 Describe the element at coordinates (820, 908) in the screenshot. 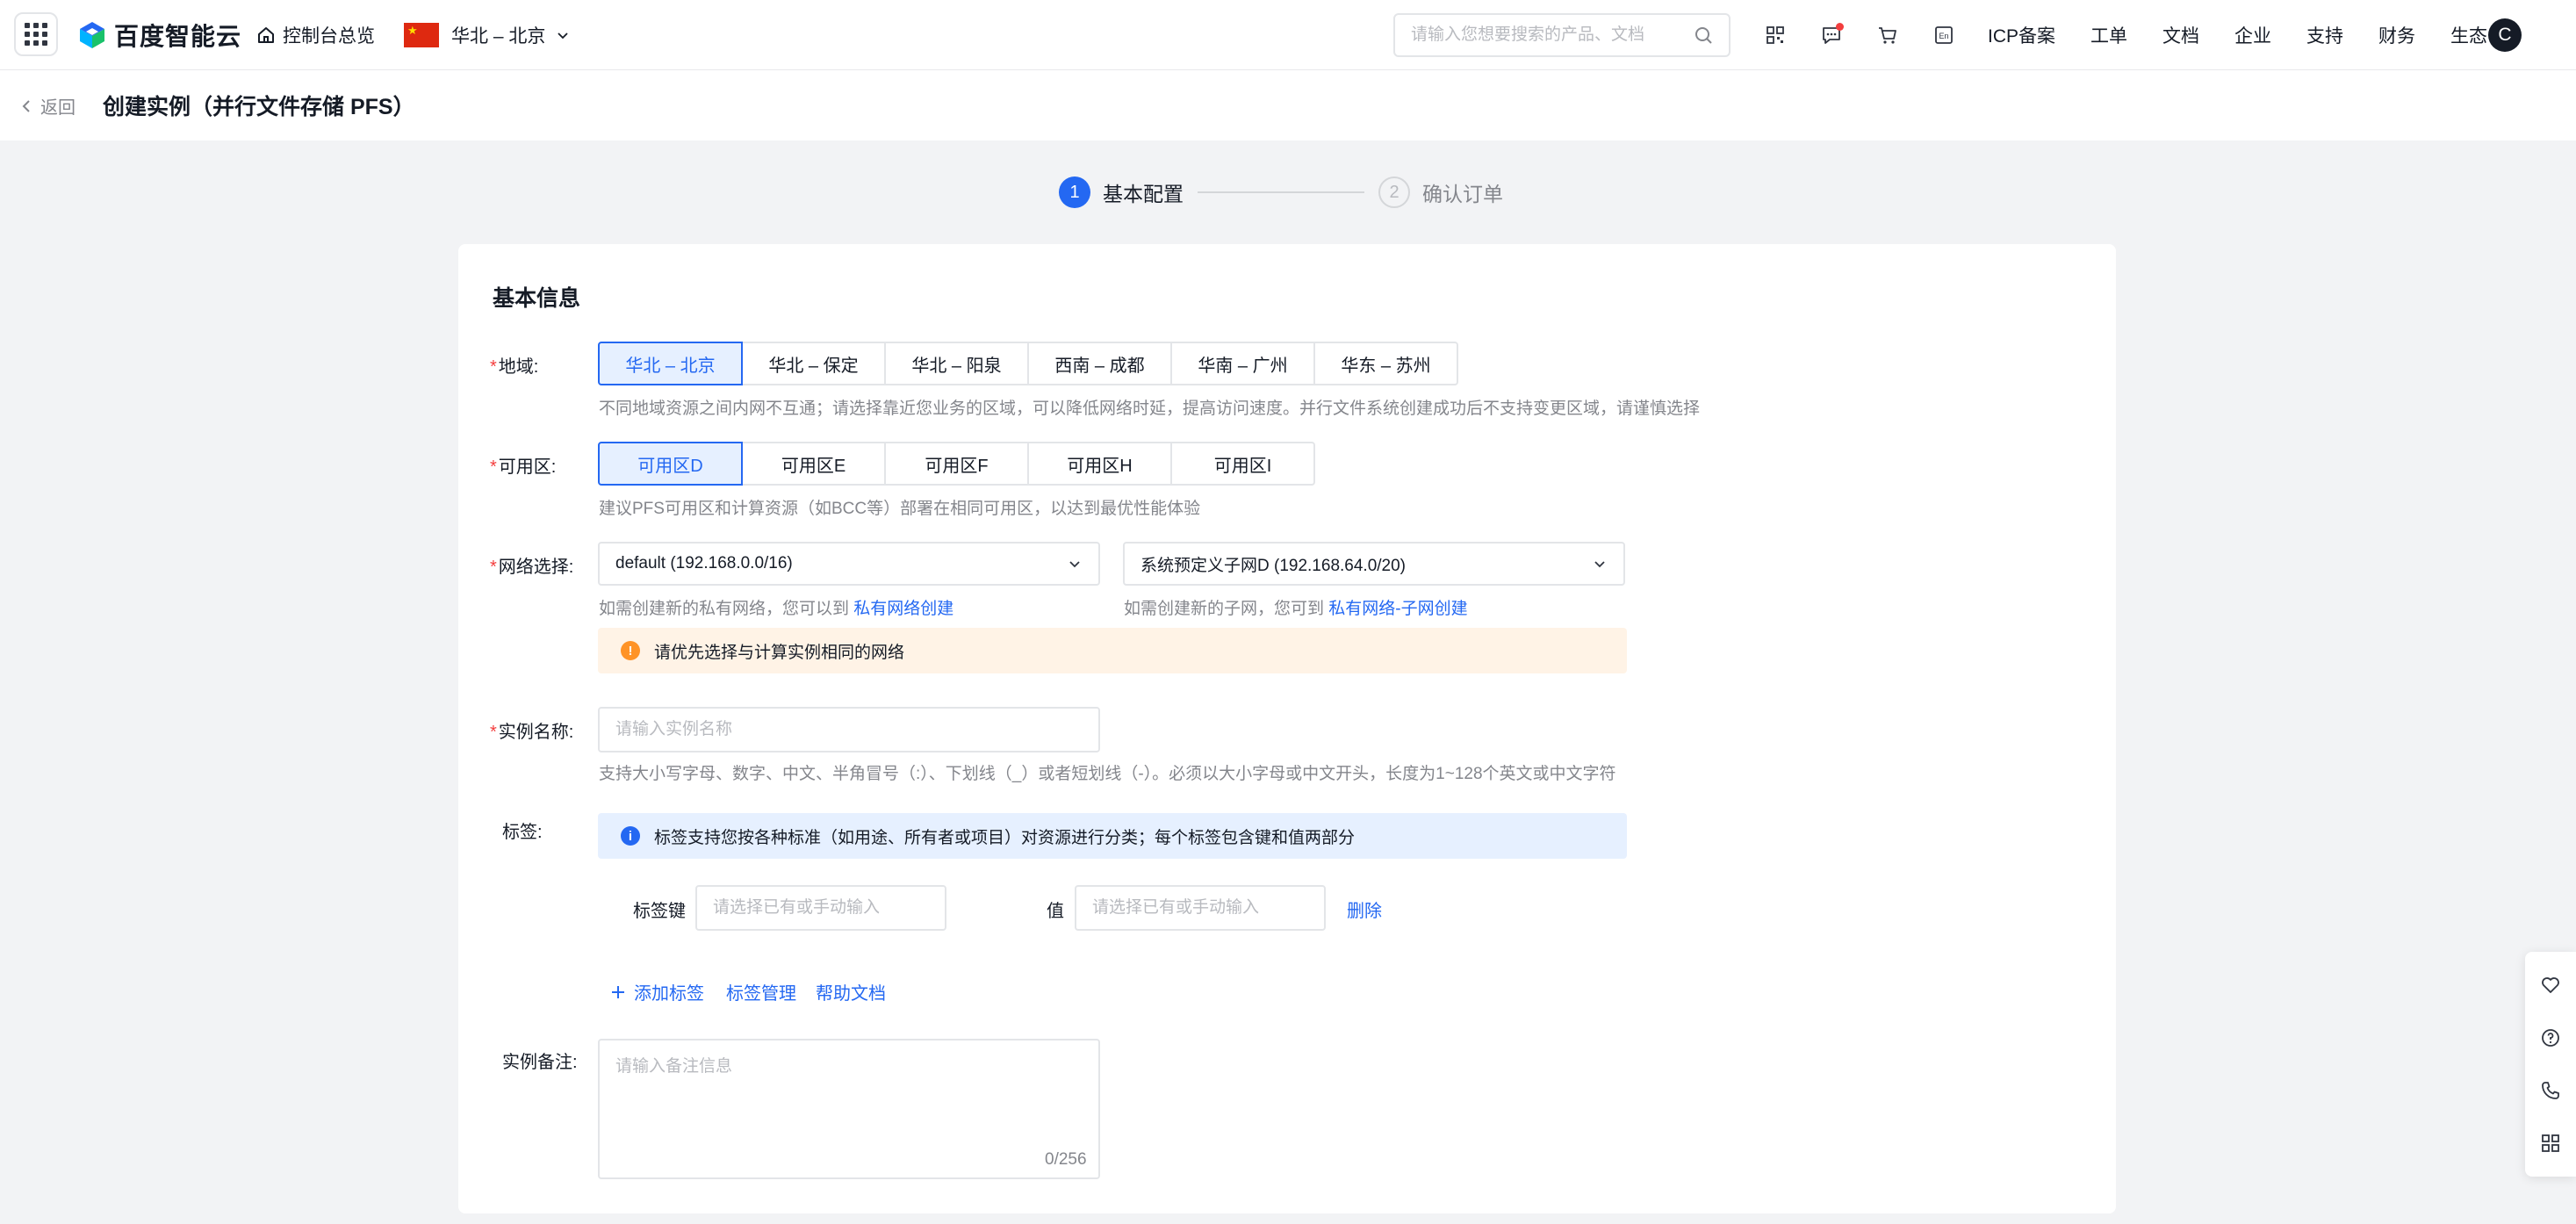

I see `tag-key-input` at that location.